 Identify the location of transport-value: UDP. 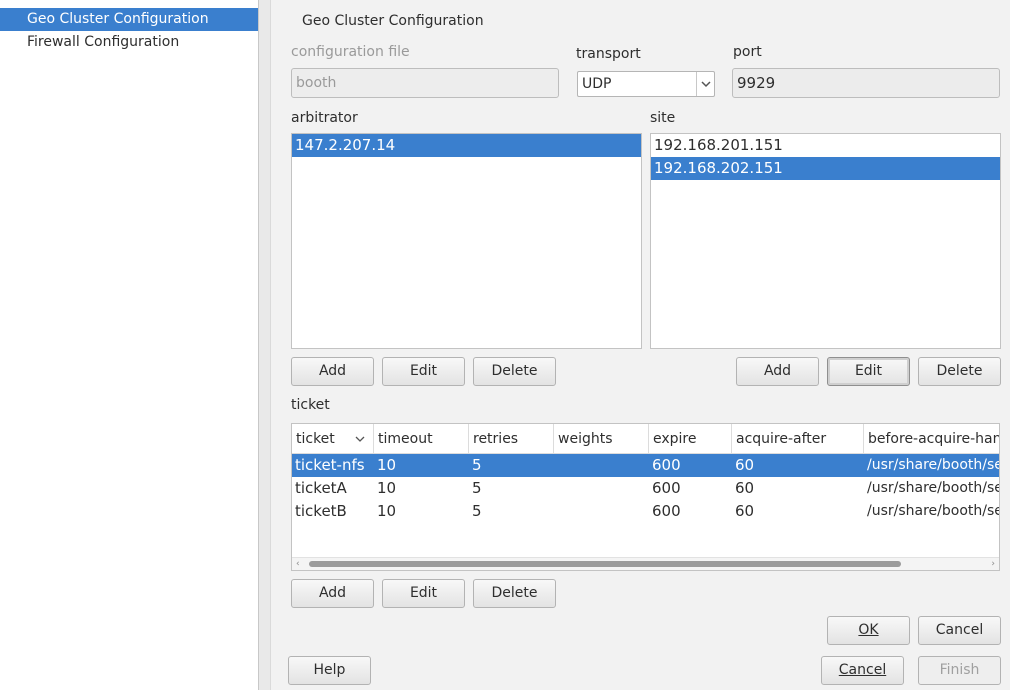
(597, 84).